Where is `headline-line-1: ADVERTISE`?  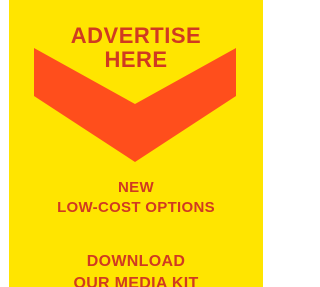
headline-line-1: ADVERTISE is located at coordinates (136, 35).